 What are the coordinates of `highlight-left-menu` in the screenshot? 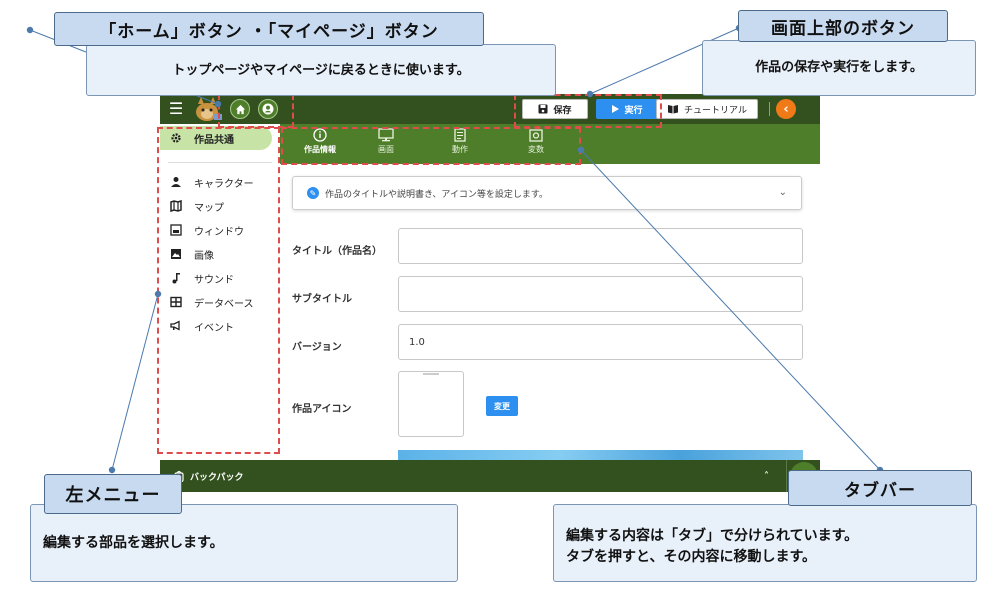 It's located at (218, 290).